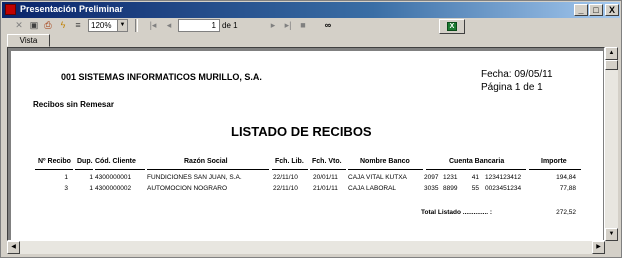 The image size is (622, 258). I want to click on close-button: X, so click(612, 10).